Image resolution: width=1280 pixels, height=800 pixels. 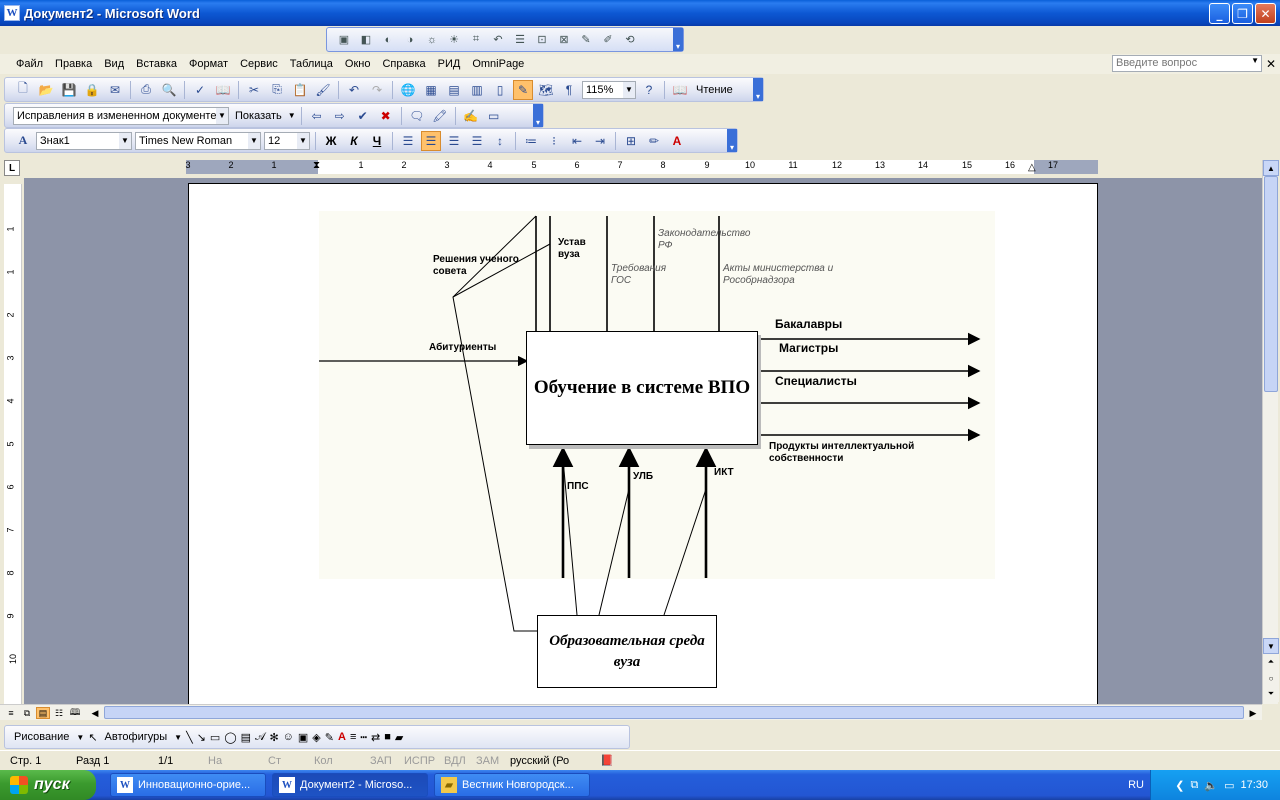 What do you see at coordinates (344, 40) in the screenshot?
I see `insert-picture-icon: ▣` at bounding box center [344, 40].